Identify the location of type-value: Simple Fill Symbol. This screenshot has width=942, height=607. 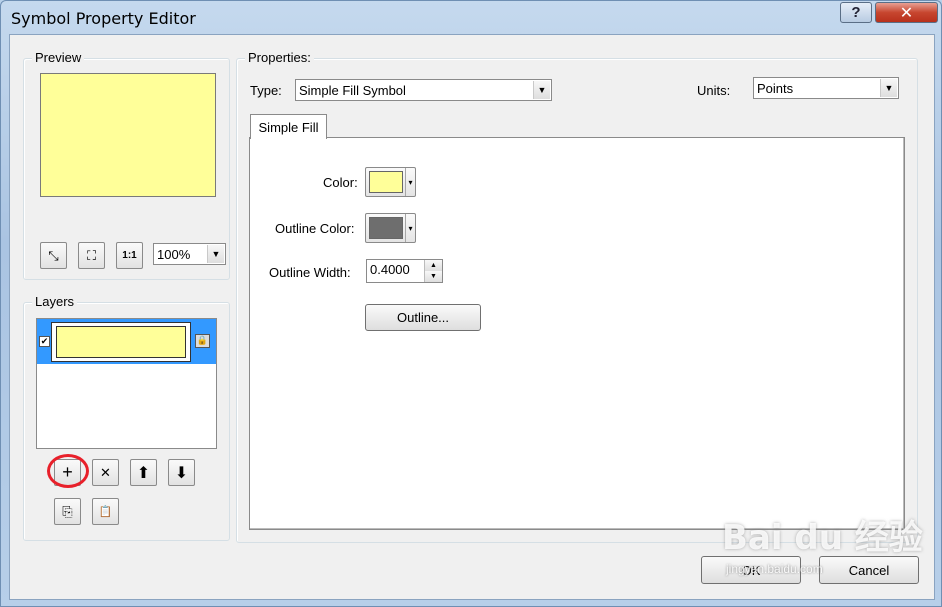
(352, 90).